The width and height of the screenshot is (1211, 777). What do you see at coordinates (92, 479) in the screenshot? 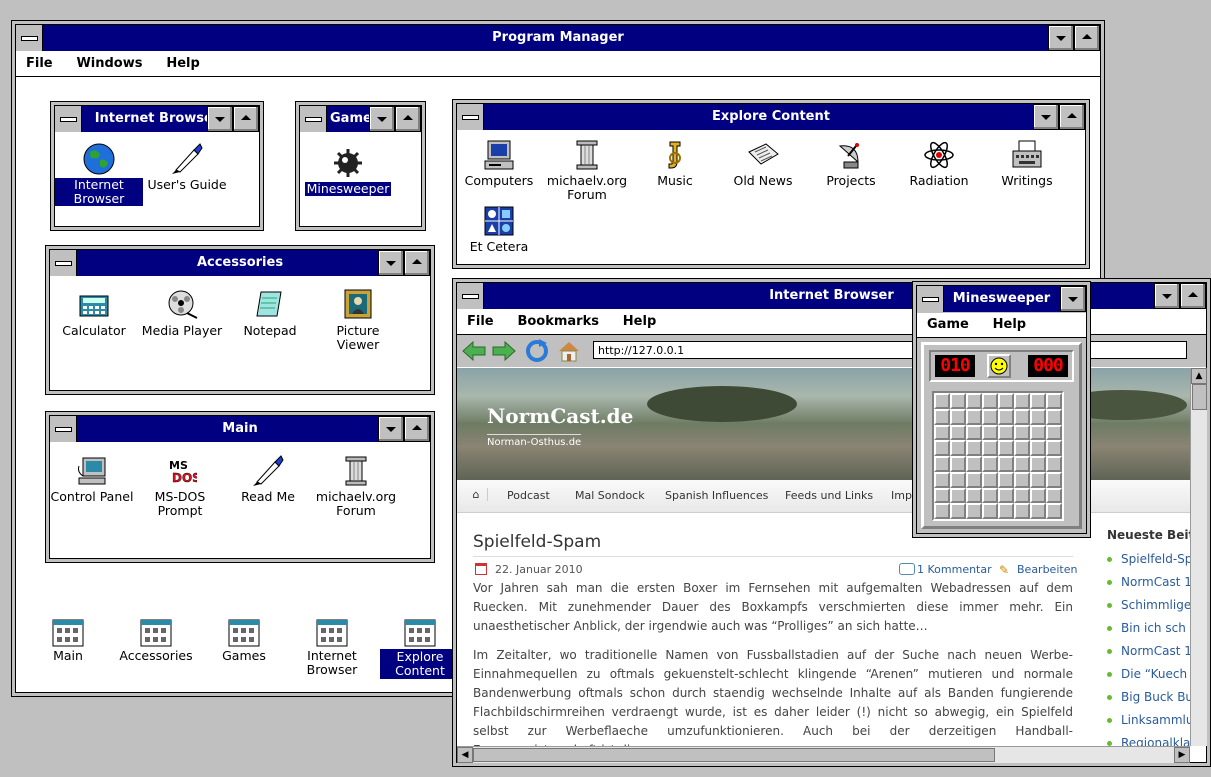
I see `control-panel-app-icon: Control Panel` at bounding box center [92, 479].